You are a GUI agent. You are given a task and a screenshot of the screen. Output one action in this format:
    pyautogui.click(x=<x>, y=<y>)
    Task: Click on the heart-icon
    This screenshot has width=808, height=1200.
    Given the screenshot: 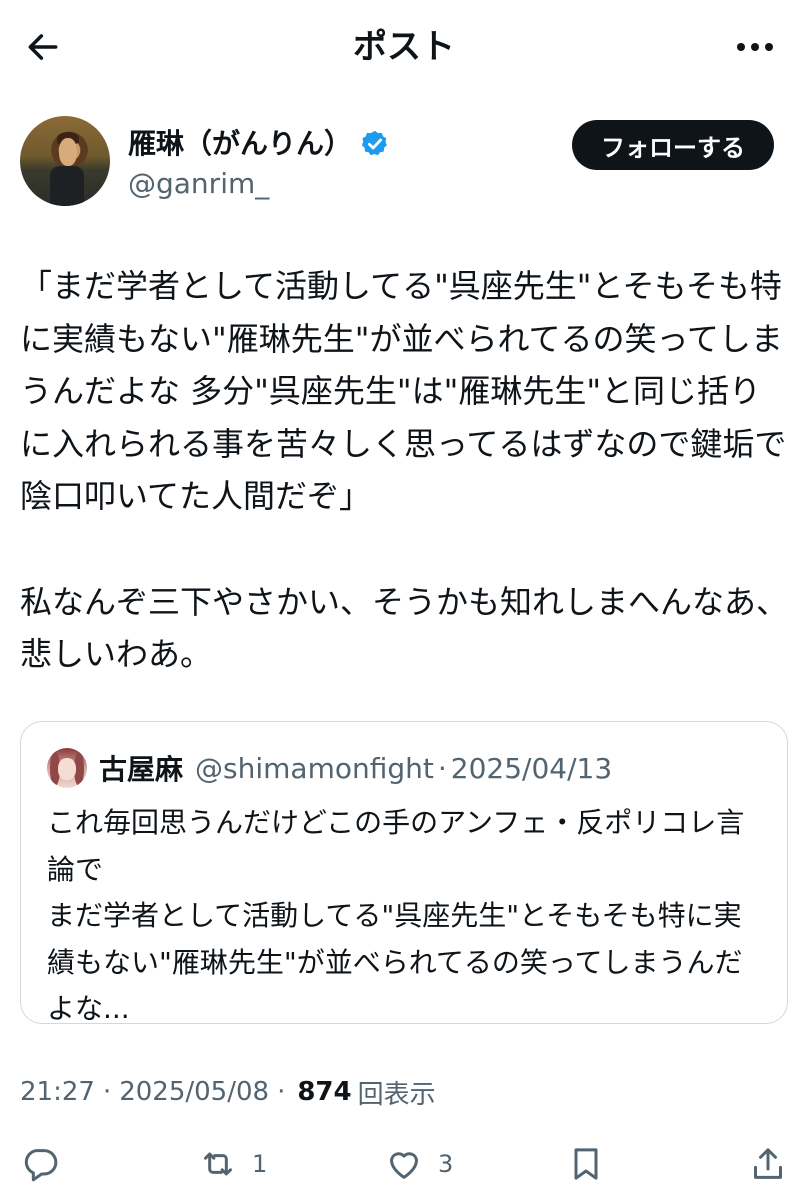 What is the action you would take?
    pyautogui.click(x=404, y=1165)
    